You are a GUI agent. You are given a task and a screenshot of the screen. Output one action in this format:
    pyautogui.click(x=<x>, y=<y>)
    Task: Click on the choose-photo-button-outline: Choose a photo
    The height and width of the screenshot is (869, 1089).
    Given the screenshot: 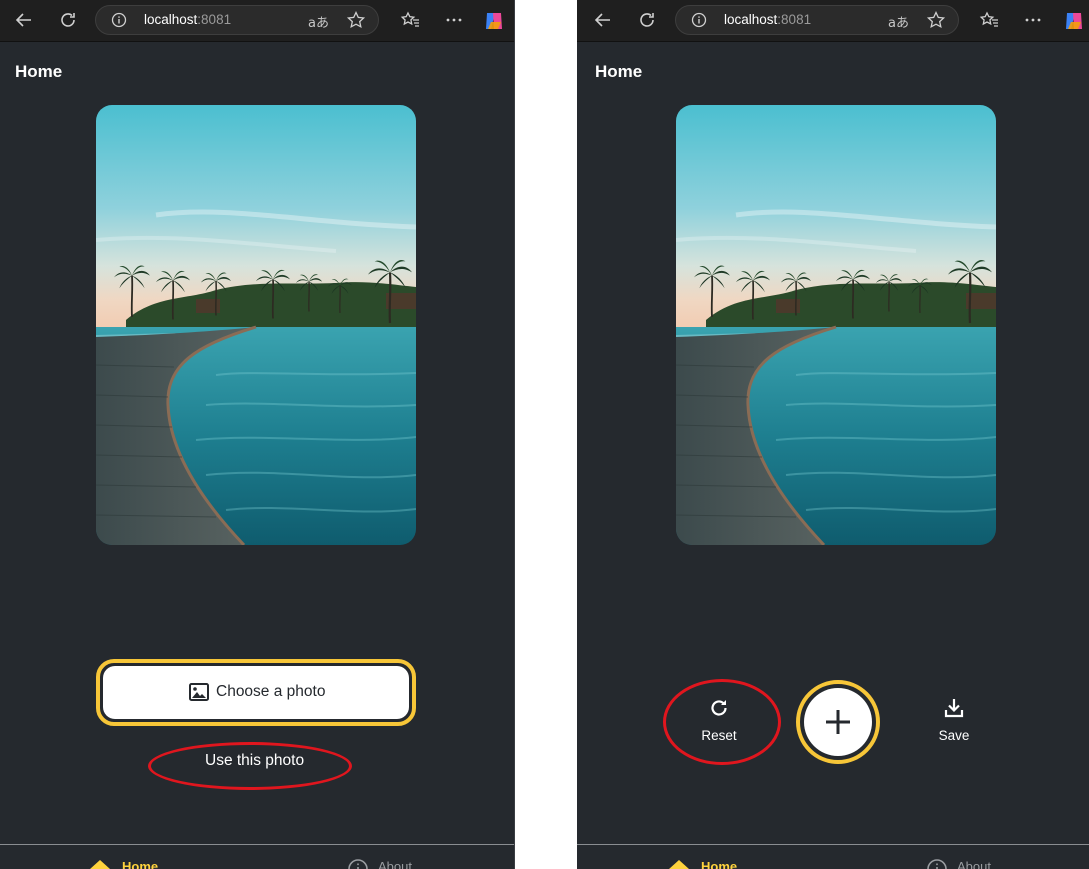 What is the action you would take?
    pyautogui.click(x=256, y=692)
    